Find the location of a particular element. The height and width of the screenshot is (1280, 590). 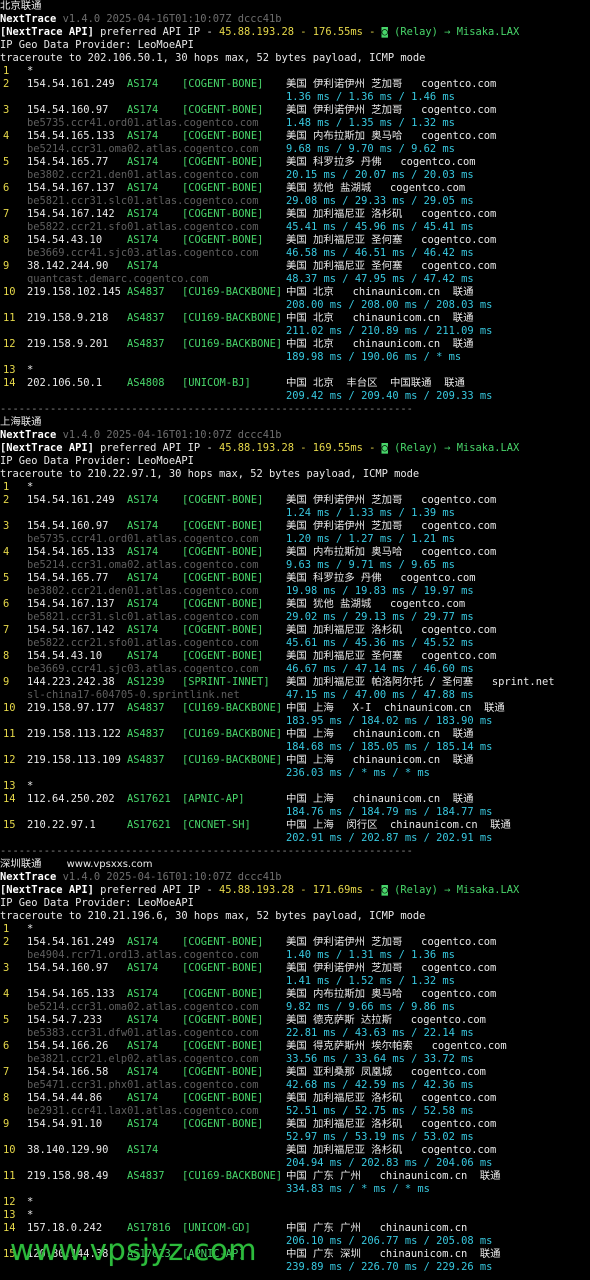

hop-detail-row: 204.94 ms / 202.83 ms / 204.06 ms is located at coordinates (295, 1163).